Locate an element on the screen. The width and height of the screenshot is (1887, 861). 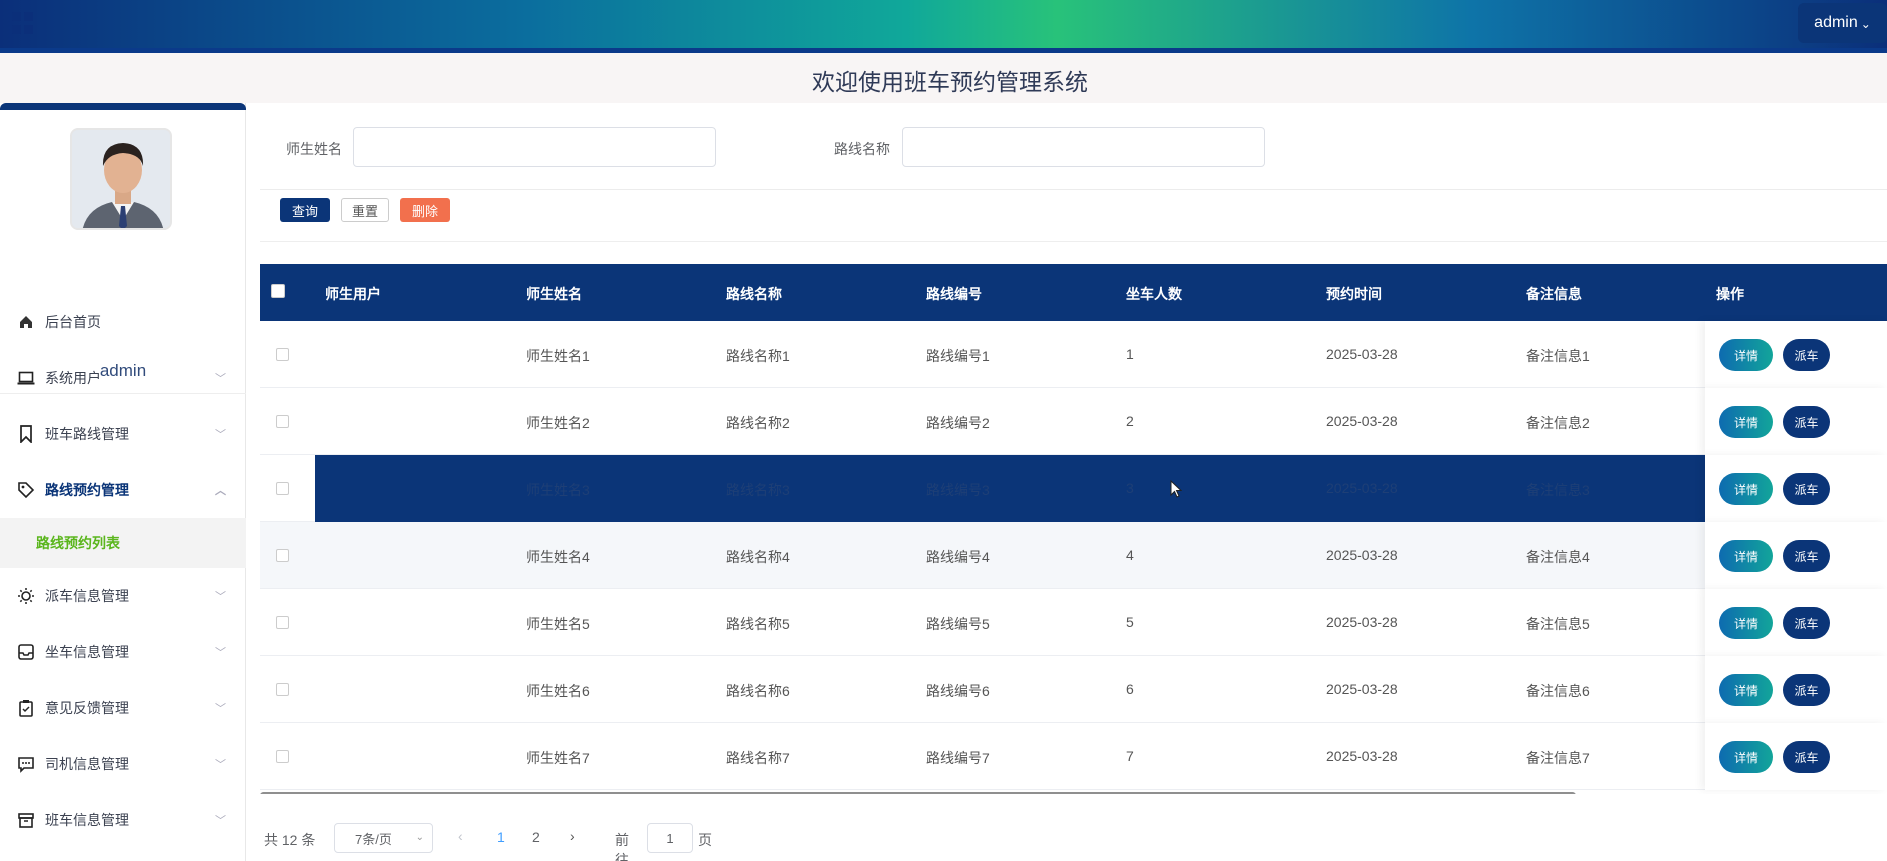
search-divider is located at coordinates (1073, 189).